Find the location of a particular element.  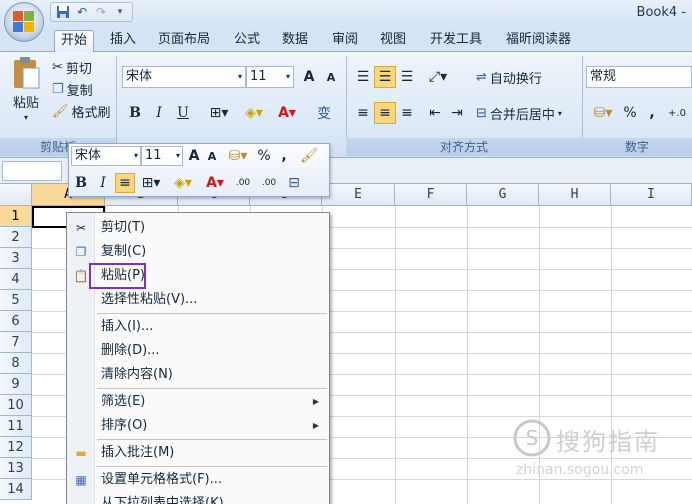

increase-indent-button: ⇥ is located at coordinates (457, 113).